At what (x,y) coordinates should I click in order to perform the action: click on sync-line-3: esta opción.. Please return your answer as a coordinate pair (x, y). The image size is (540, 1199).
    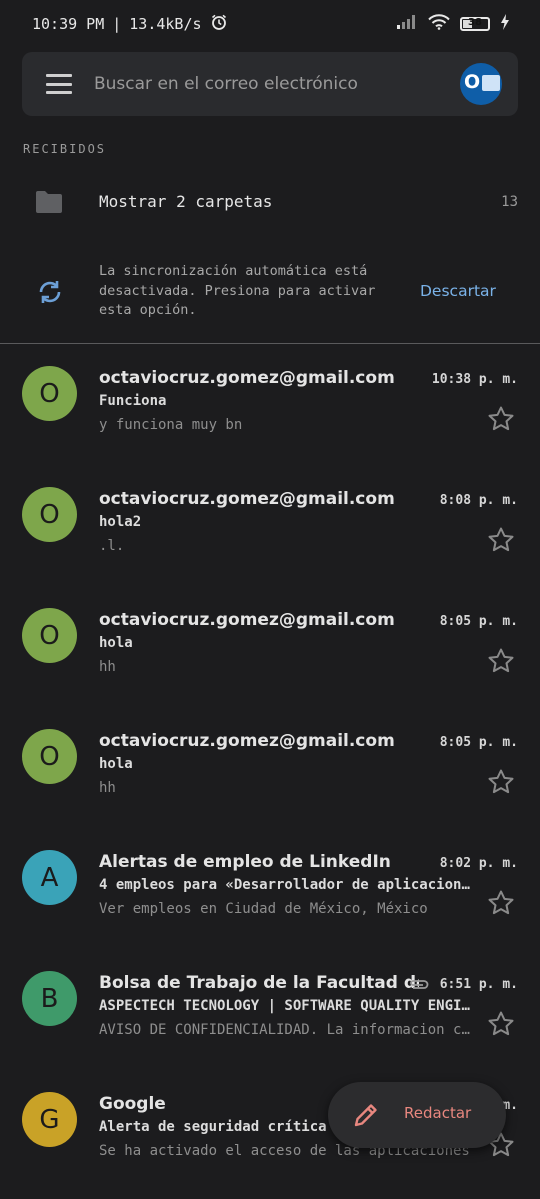
    Looking at the image, I should click on (148, 310).